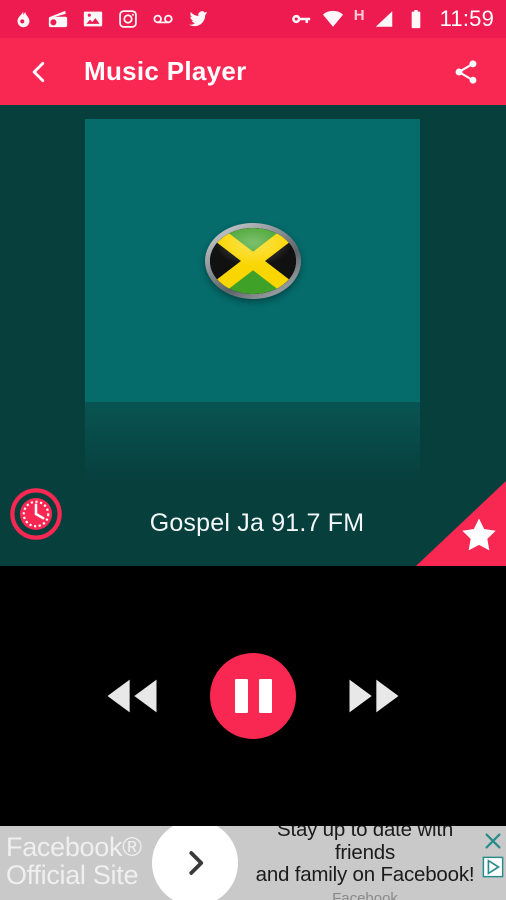  I want to click on ad-cta-button, so click(195, 863).